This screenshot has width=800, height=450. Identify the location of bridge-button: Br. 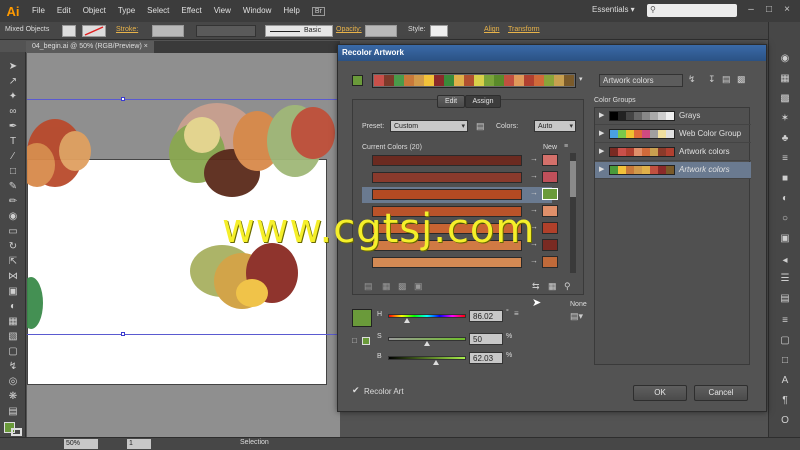
(318, 11).